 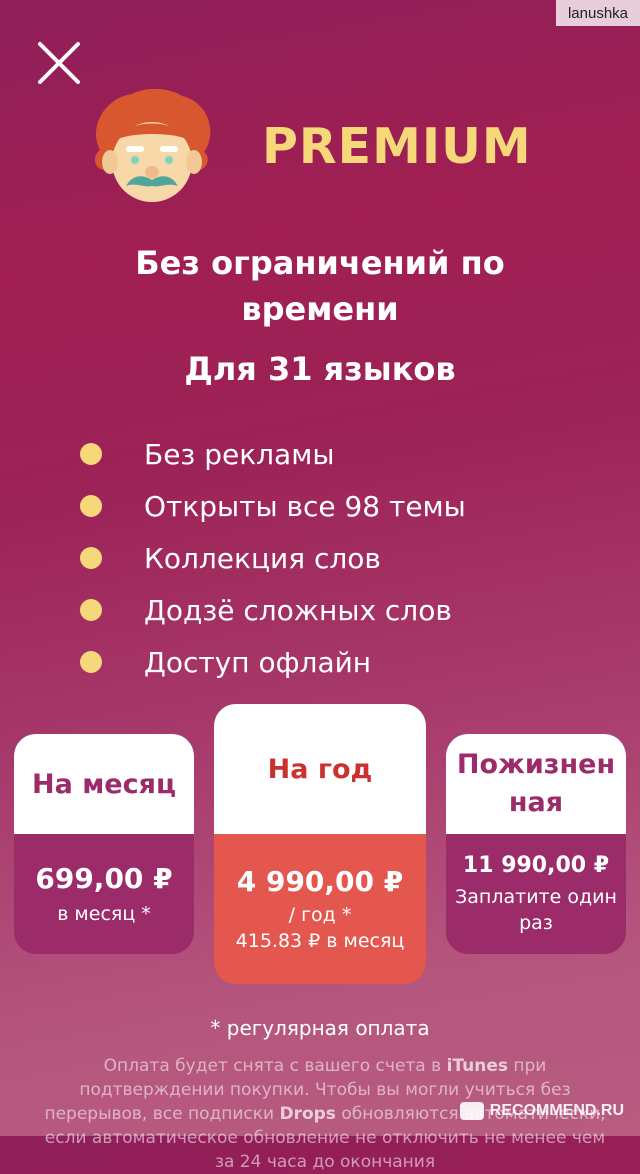 I want to click on feature-label: Додзё сложных слов, so click(x=298, y=610).